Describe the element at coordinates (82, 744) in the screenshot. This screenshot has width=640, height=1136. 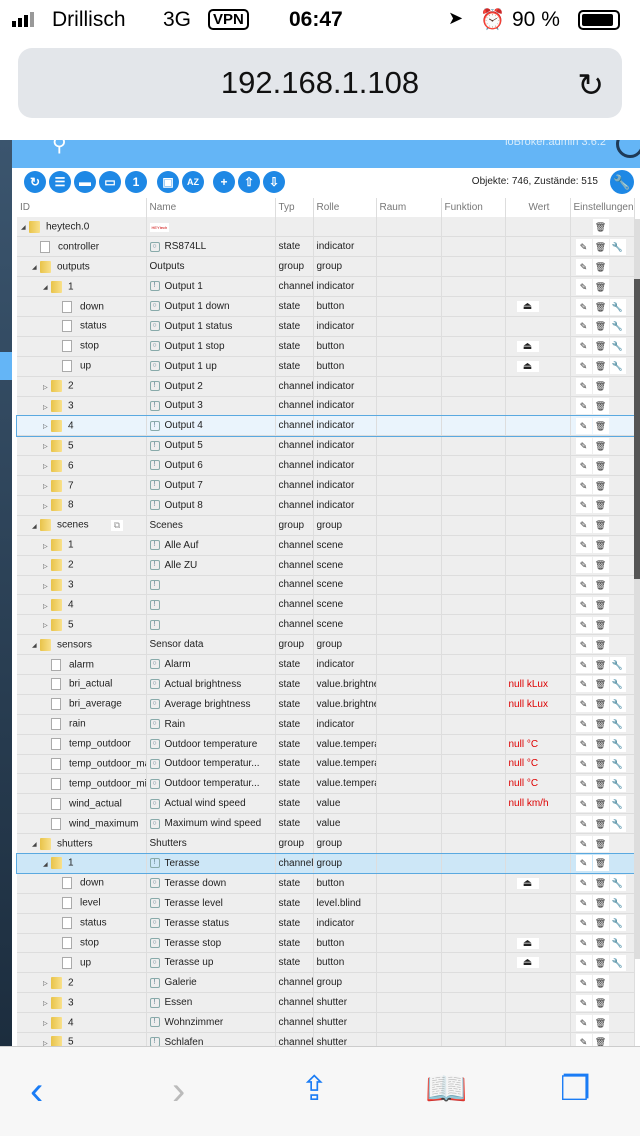
I see `id-cell: temp_outdoor` at that location.